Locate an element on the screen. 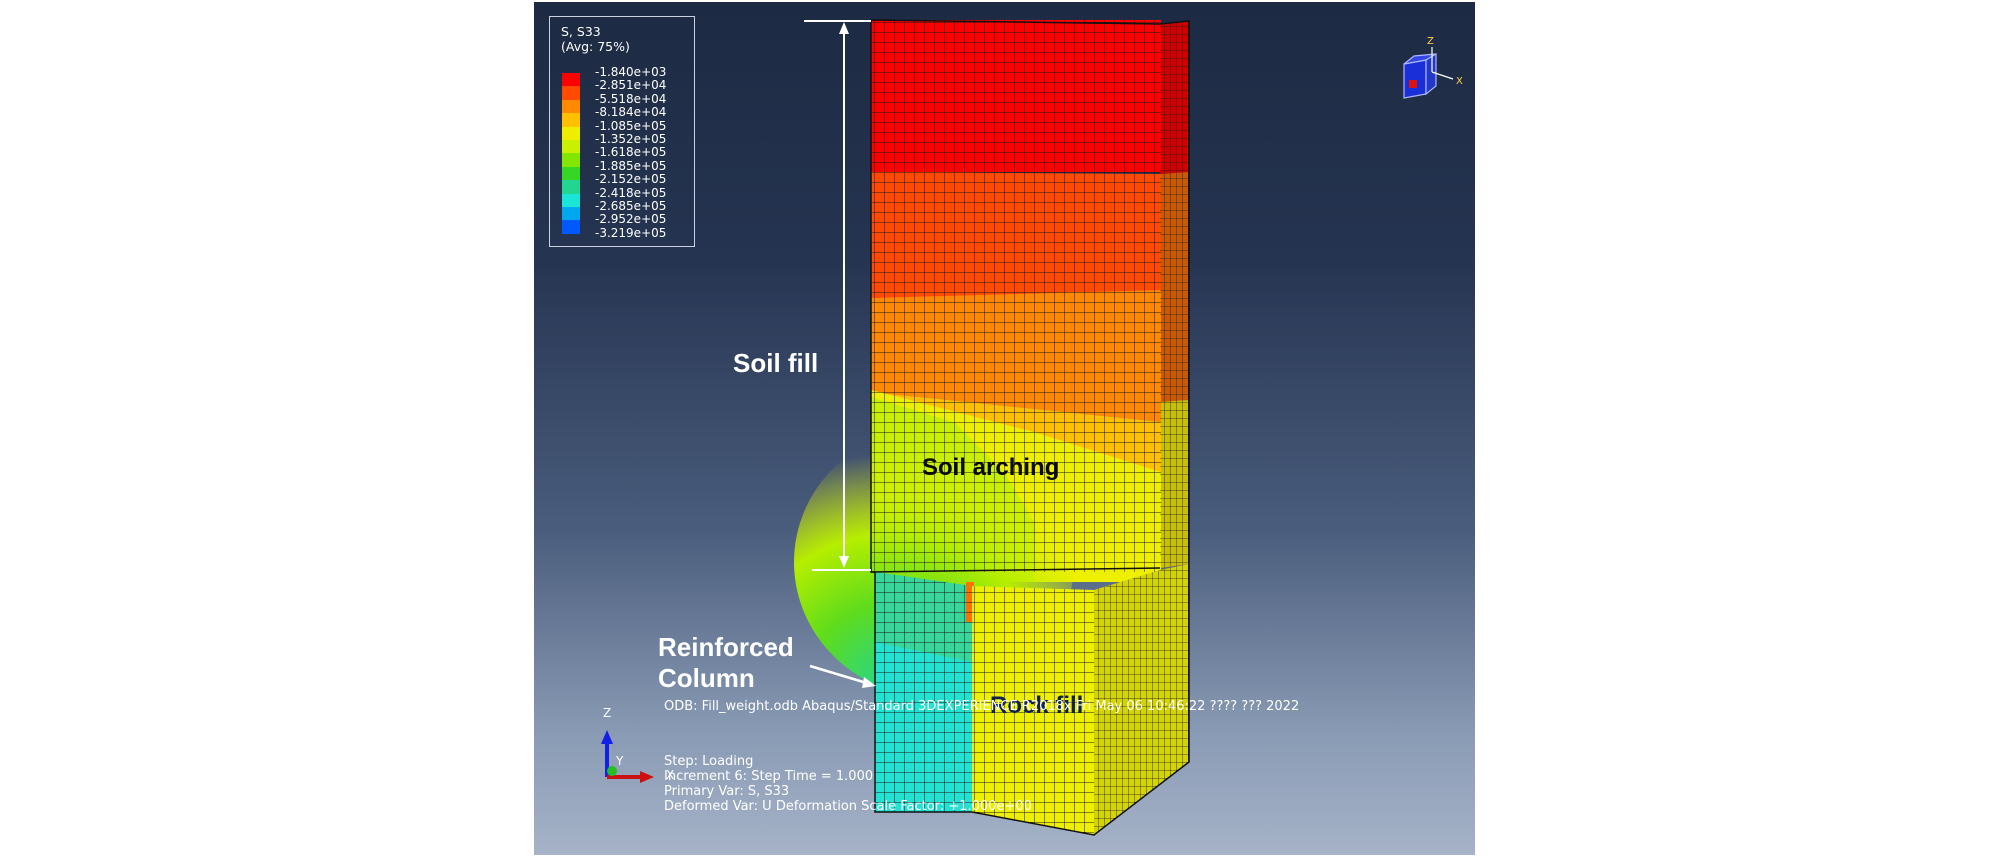 Image resolution: width=2008 pixels, height=857 pixels. reinforced-column-label: Reinforced Column is located at coordinates (726, 663).